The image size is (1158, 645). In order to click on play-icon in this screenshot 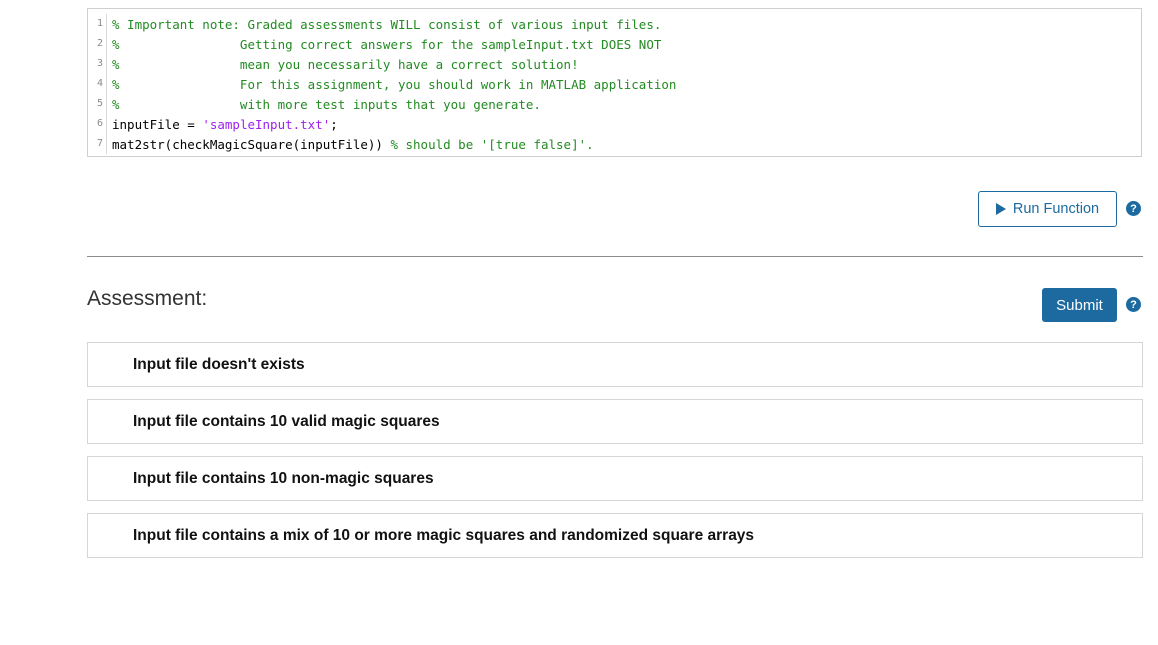, I will do `click(1000, 209)`.